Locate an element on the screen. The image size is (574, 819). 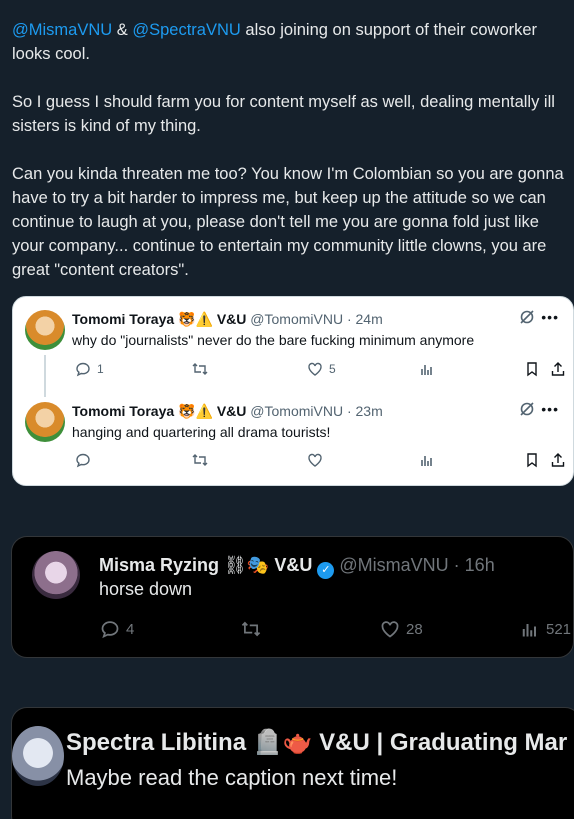
thread-connector is located at coordinates (45, 376).